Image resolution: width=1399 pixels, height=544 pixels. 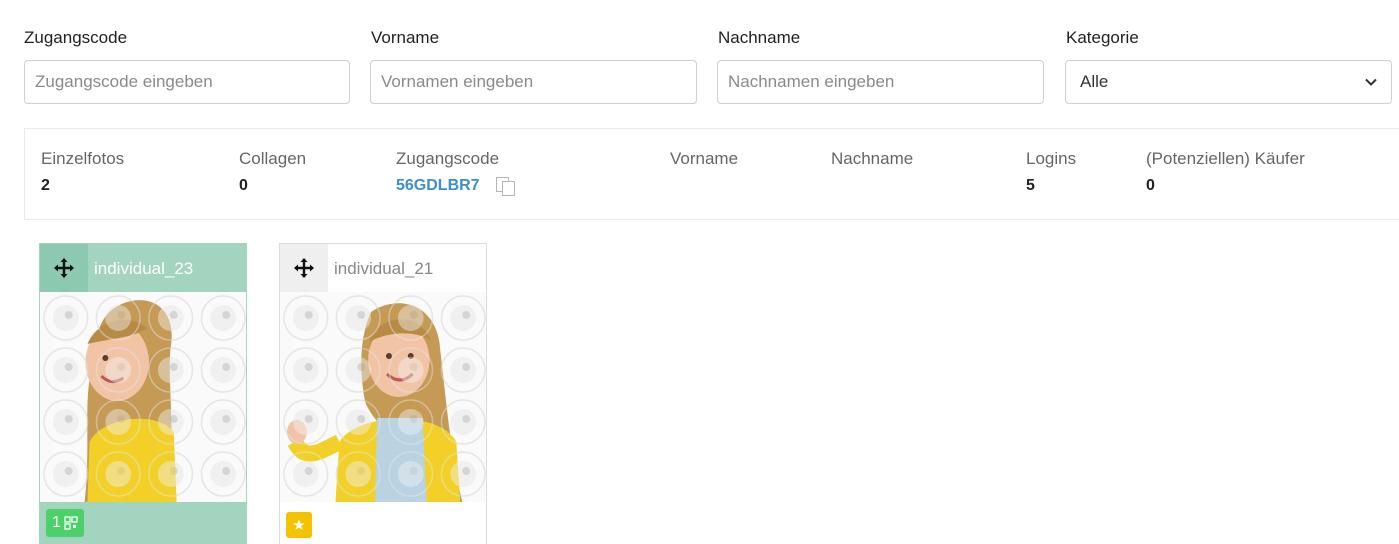 What do you see at coordinates (384, 268) in the screenshot?
I see `photo-title: individual_21` at bounding box center [384, 268].